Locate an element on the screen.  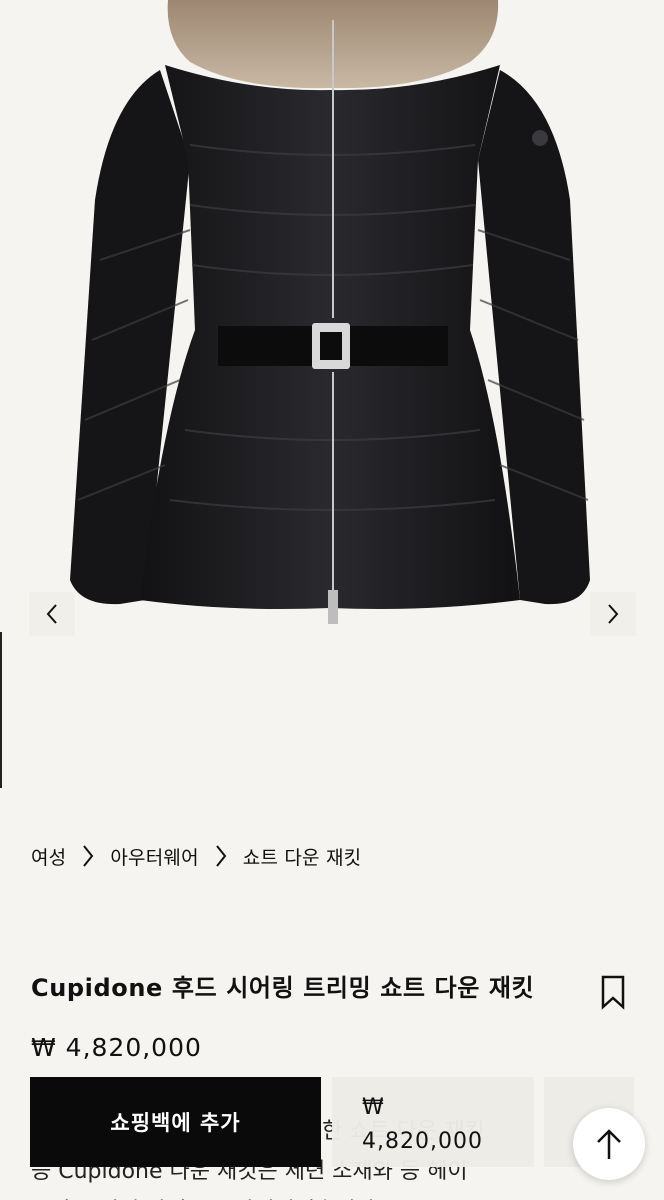
gallery-next-button is located at coordinates (613, 614).